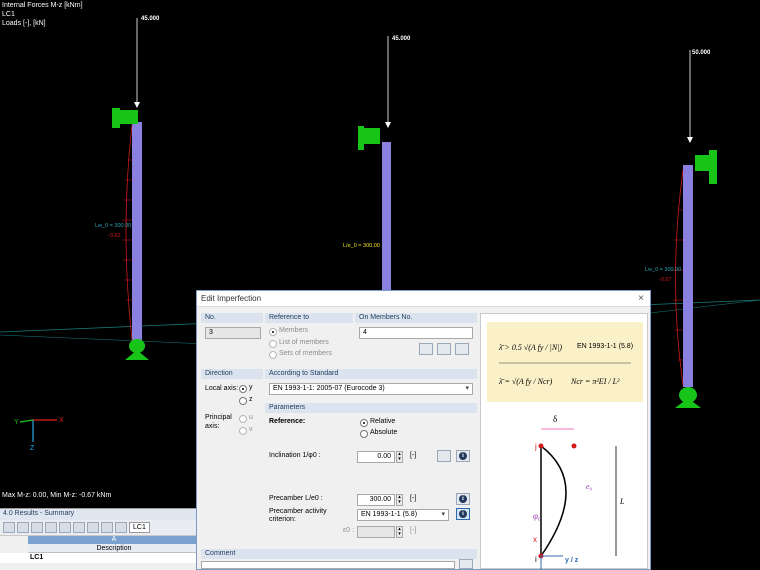  What do you see at coordinates (32, 448) in the screenshot?
I see `axis-z-label: Z` at bounding box center [32, 448].